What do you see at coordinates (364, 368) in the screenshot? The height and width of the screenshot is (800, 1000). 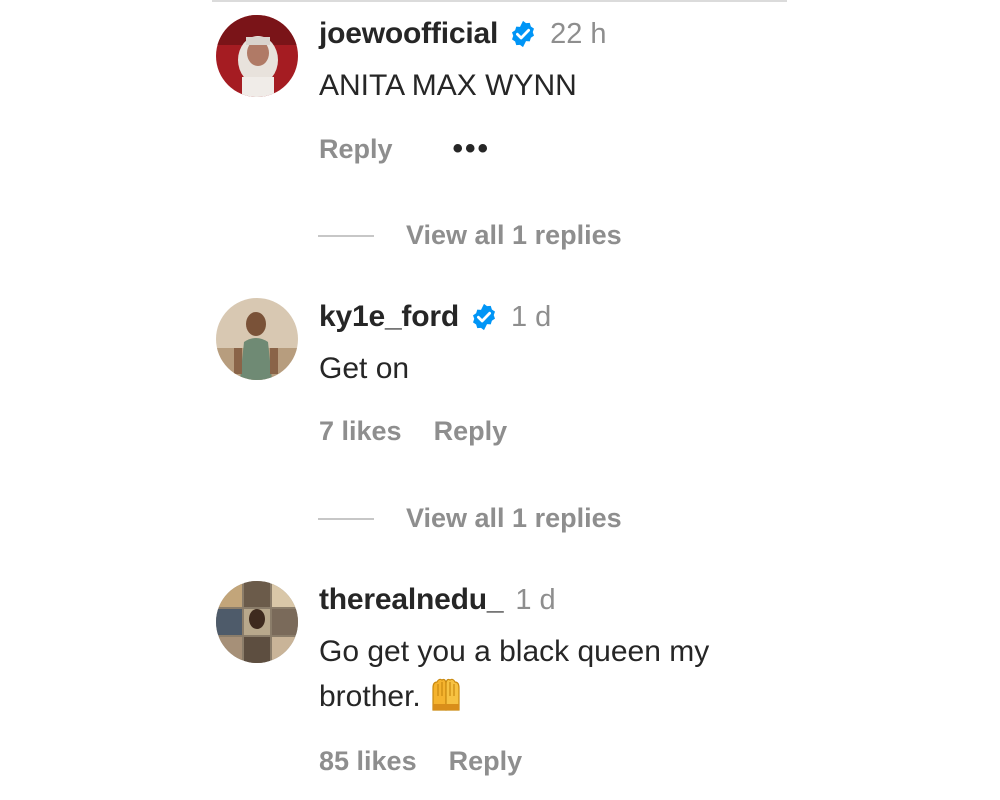 I see `comment-text: Get on` at bounding box center [364, 368].